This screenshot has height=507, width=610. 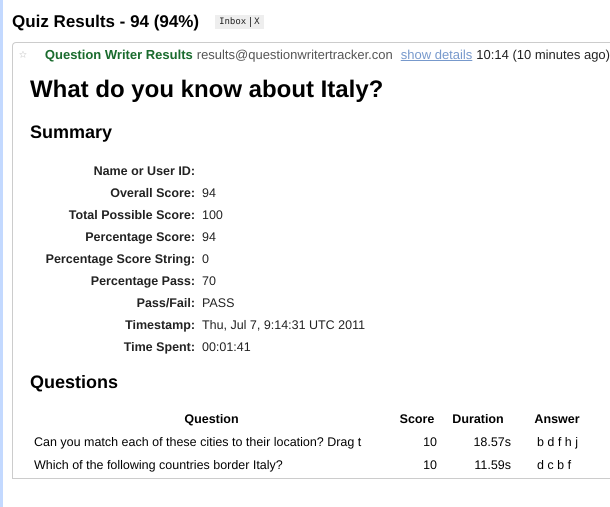 I want to click on questions-heading: Questions, so click(x=75, y=382).